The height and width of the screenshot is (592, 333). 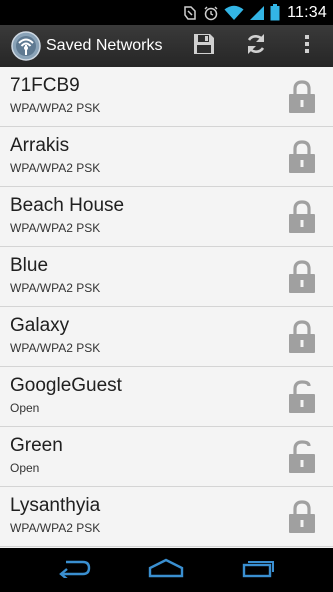 I want to click on network-row: Beach House WPA/WPA2 PSK, so click(x=166, y=217).